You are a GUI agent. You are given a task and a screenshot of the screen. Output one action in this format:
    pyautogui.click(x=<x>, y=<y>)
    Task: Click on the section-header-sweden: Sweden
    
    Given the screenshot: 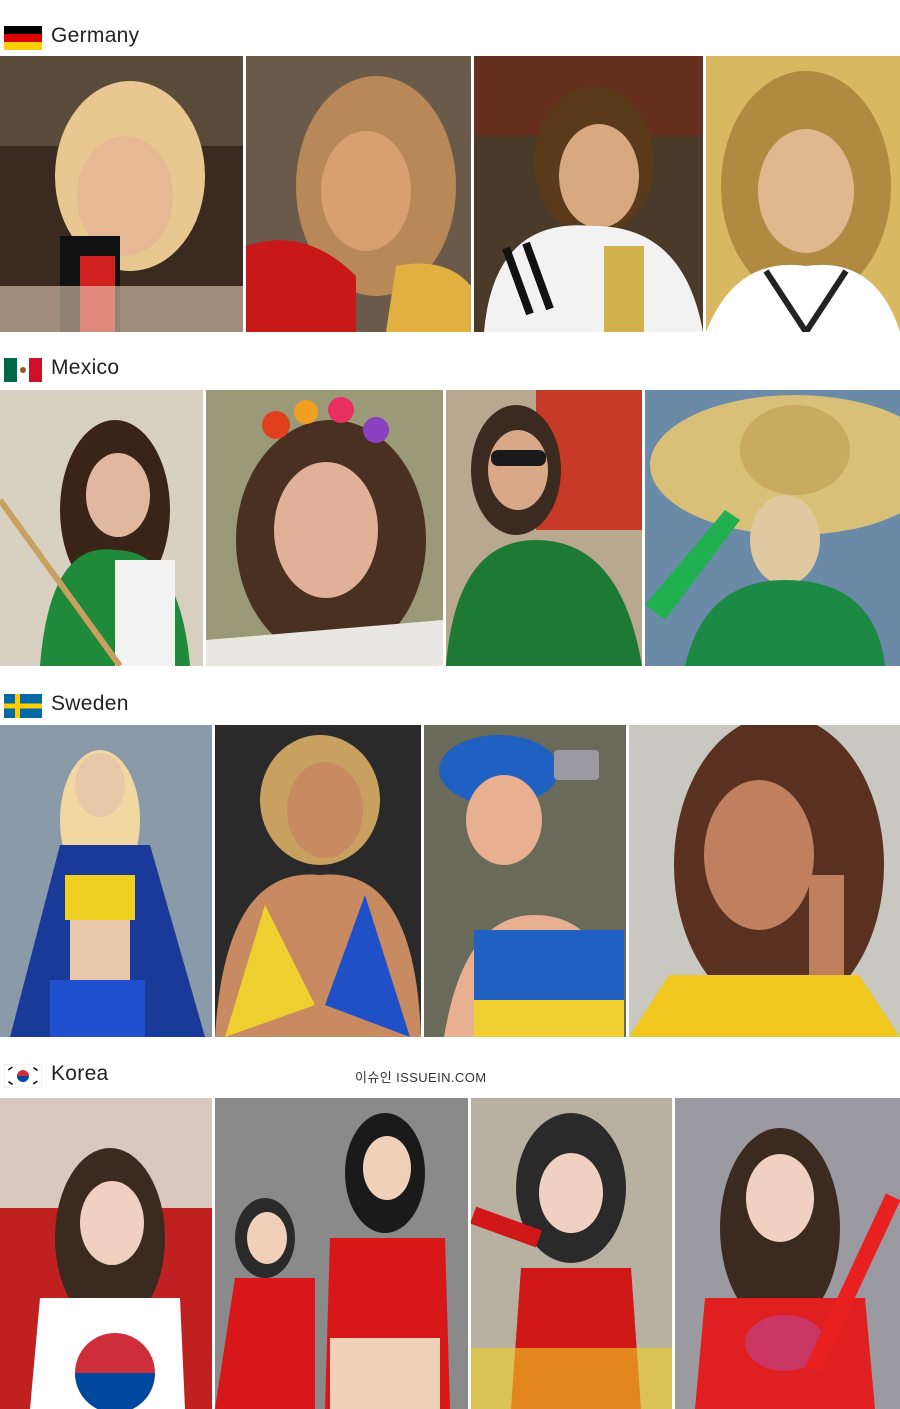 What is the action you would take?
    pyautogui.click(x=450, y=706)
    